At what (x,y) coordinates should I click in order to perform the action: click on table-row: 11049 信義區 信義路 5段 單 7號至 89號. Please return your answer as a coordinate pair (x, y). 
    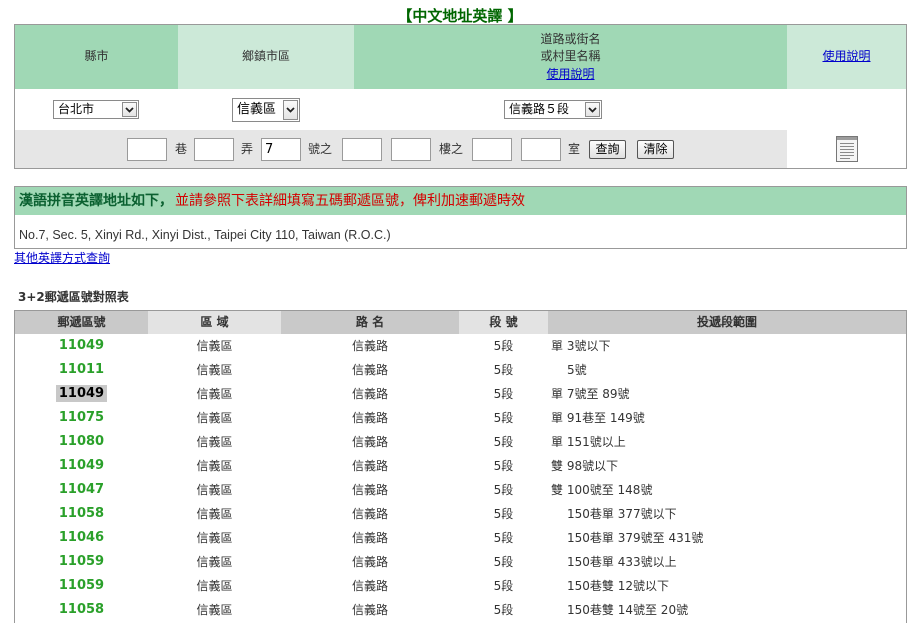
    Looking at the image, I should click on (460, 394).